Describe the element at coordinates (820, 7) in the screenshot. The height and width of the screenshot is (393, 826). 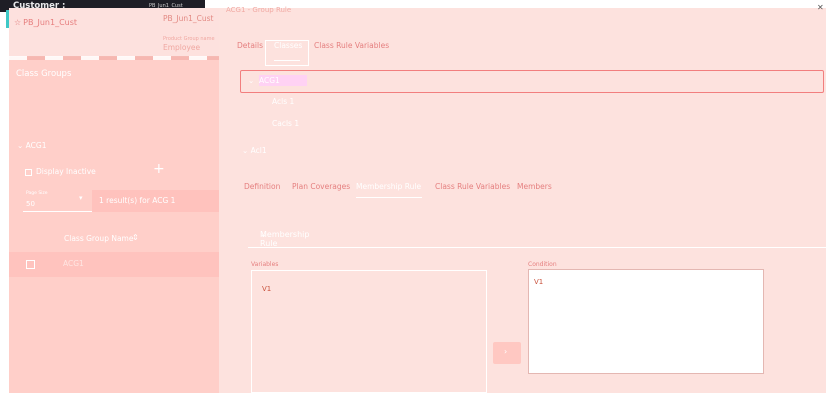
I see `close-icon: ✕` at that location.